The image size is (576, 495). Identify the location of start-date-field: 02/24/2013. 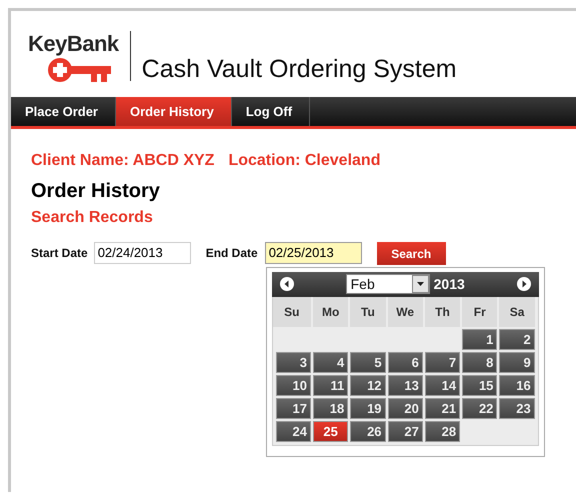
(142, 253).